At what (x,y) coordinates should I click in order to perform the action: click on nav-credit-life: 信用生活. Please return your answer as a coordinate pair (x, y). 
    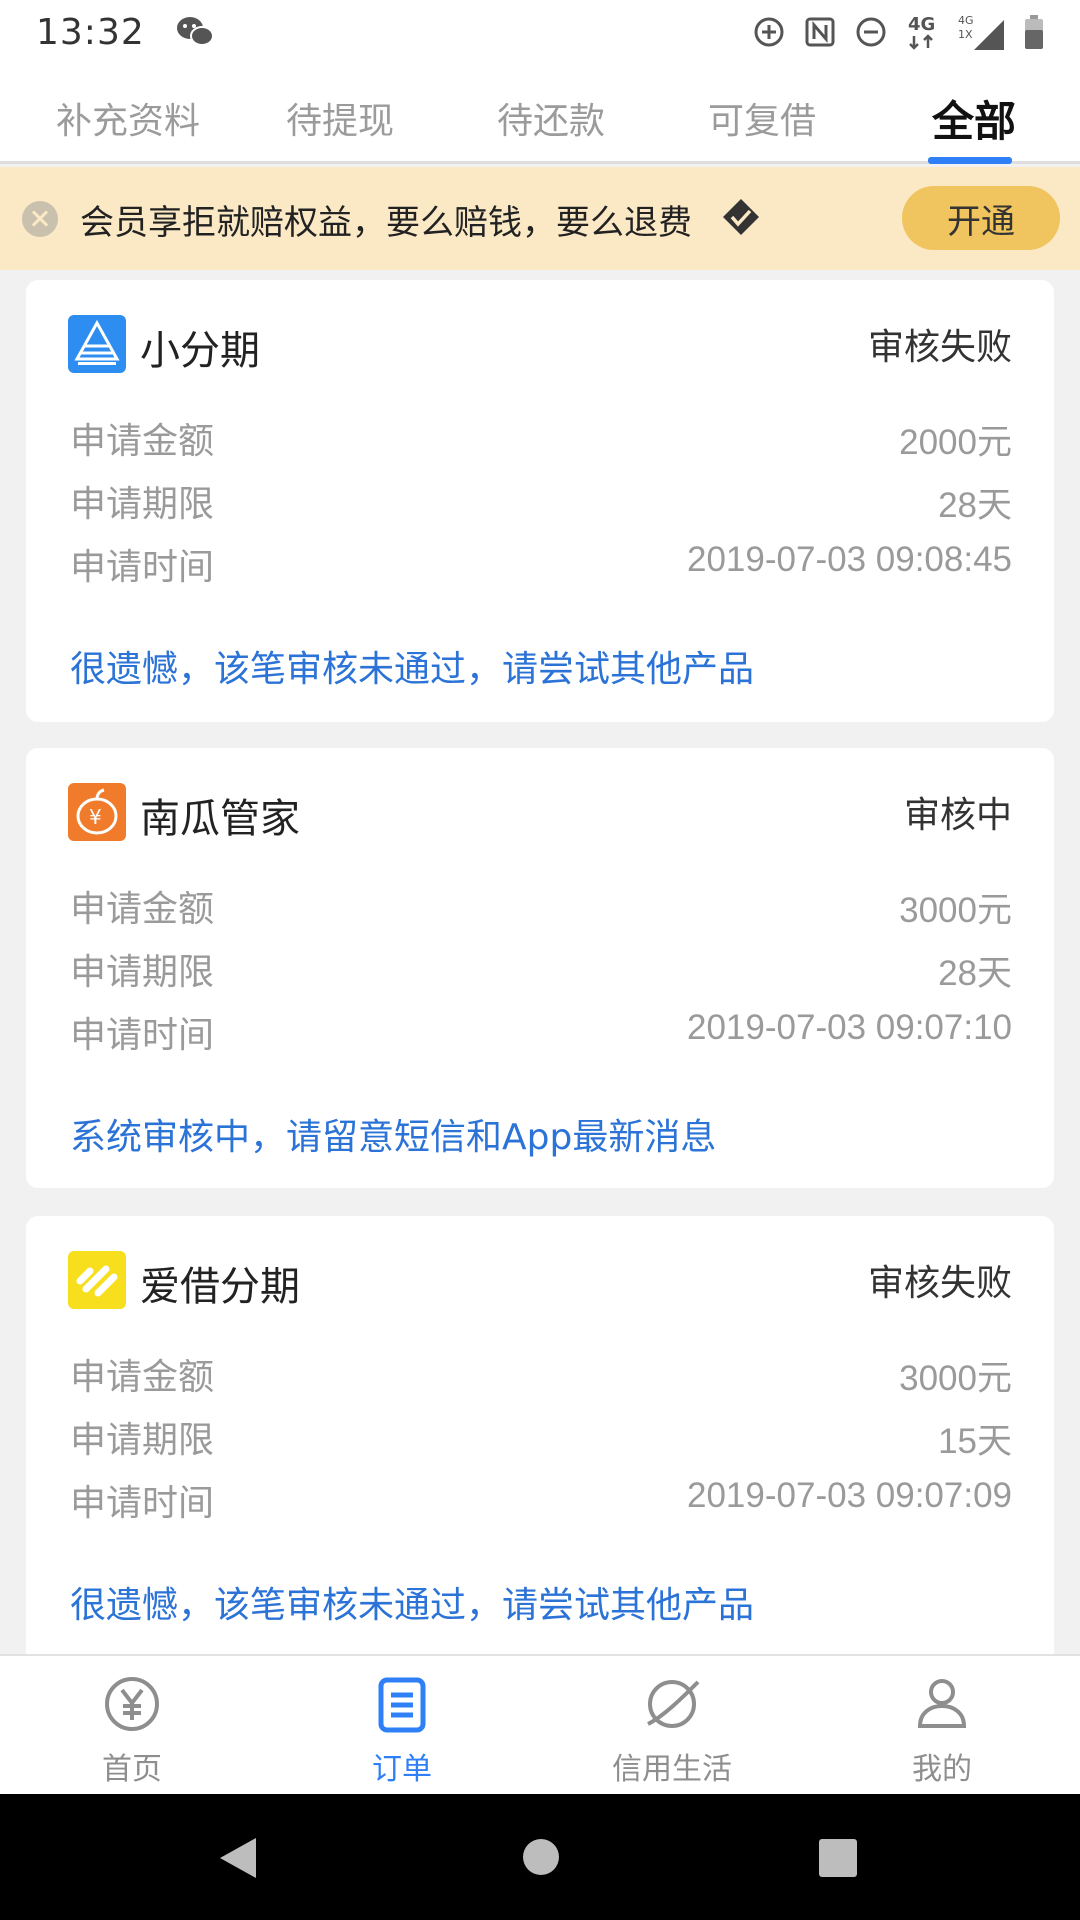
    Looking at the image, I should click on (672, 1726).